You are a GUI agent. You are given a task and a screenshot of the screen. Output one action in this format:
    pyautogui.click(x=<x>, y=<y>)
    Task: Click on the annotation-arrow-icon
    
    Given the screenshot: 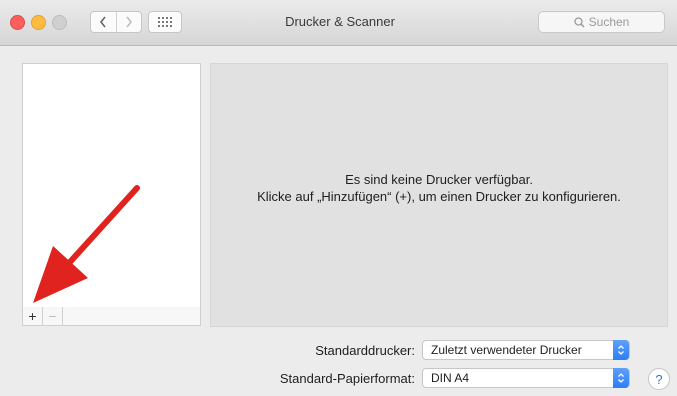 What is the action you would take?
    pyautogui.click(x=86, y=244)
    